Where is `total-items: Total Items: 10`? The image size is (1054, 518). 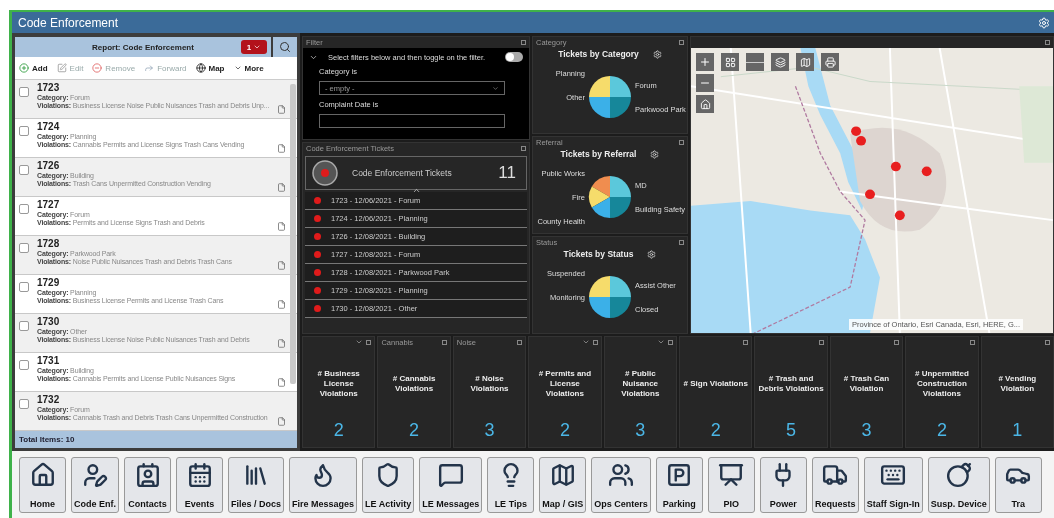
total-items: Total Items: 10 is located at coordinates (47, 439).